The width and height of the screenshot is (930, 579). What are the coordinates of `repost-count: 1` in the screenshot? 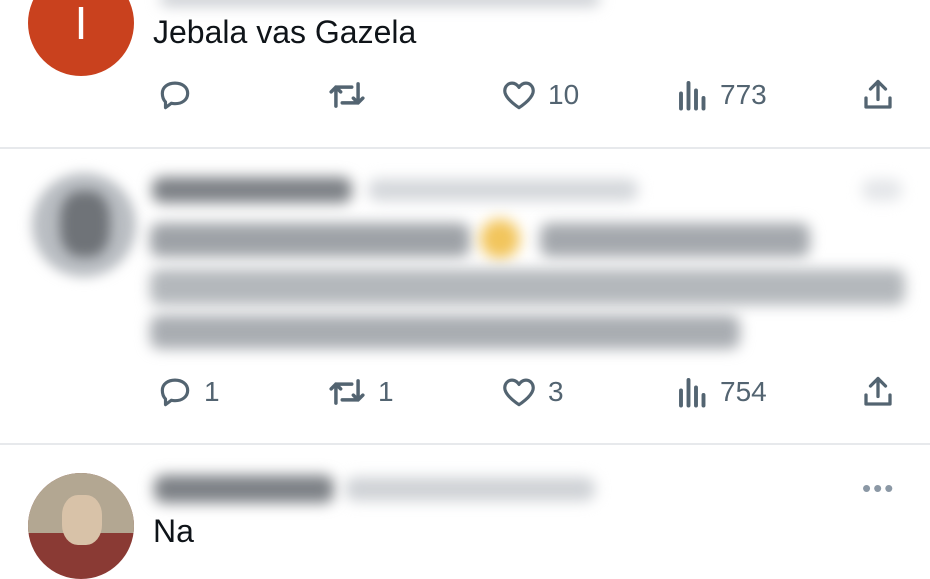 It's located at (386, 391).